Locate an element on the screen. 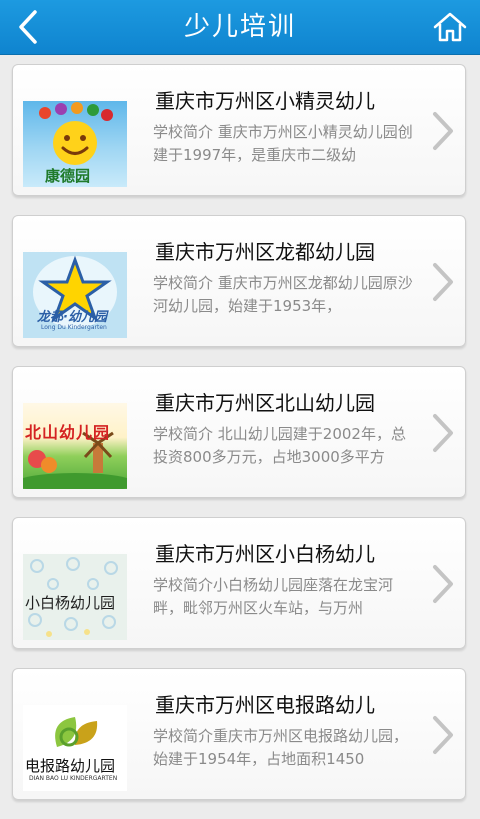  school-logo: 小白杨幼儿园 is located at coordinates (75, 597).